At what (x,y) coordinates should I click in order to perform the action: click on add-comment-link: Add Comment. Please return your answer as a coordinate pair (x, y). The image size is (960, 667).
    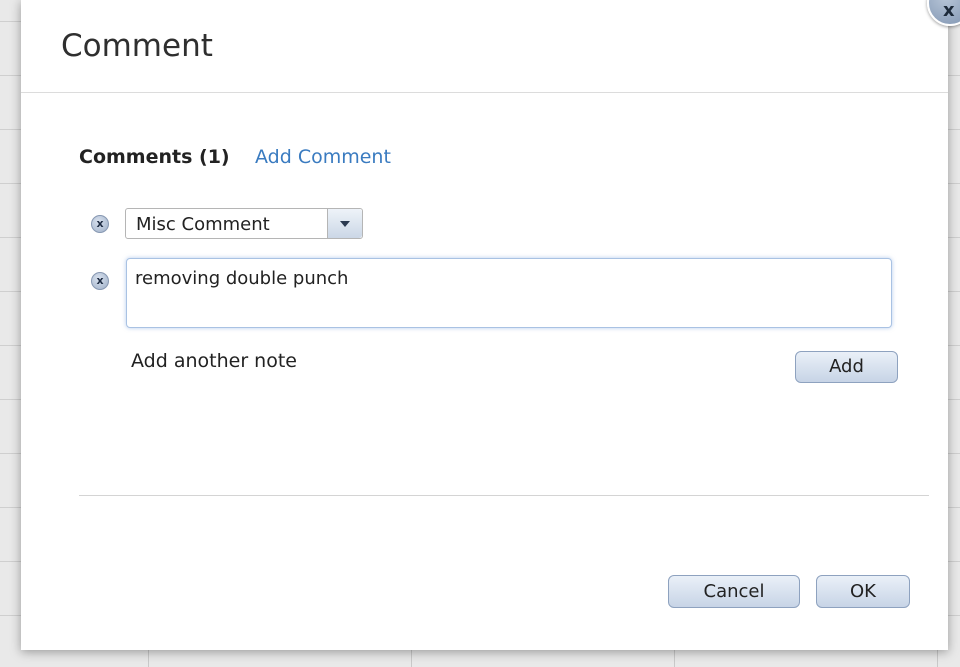
    Looking at the image, I should click on (323, 157).